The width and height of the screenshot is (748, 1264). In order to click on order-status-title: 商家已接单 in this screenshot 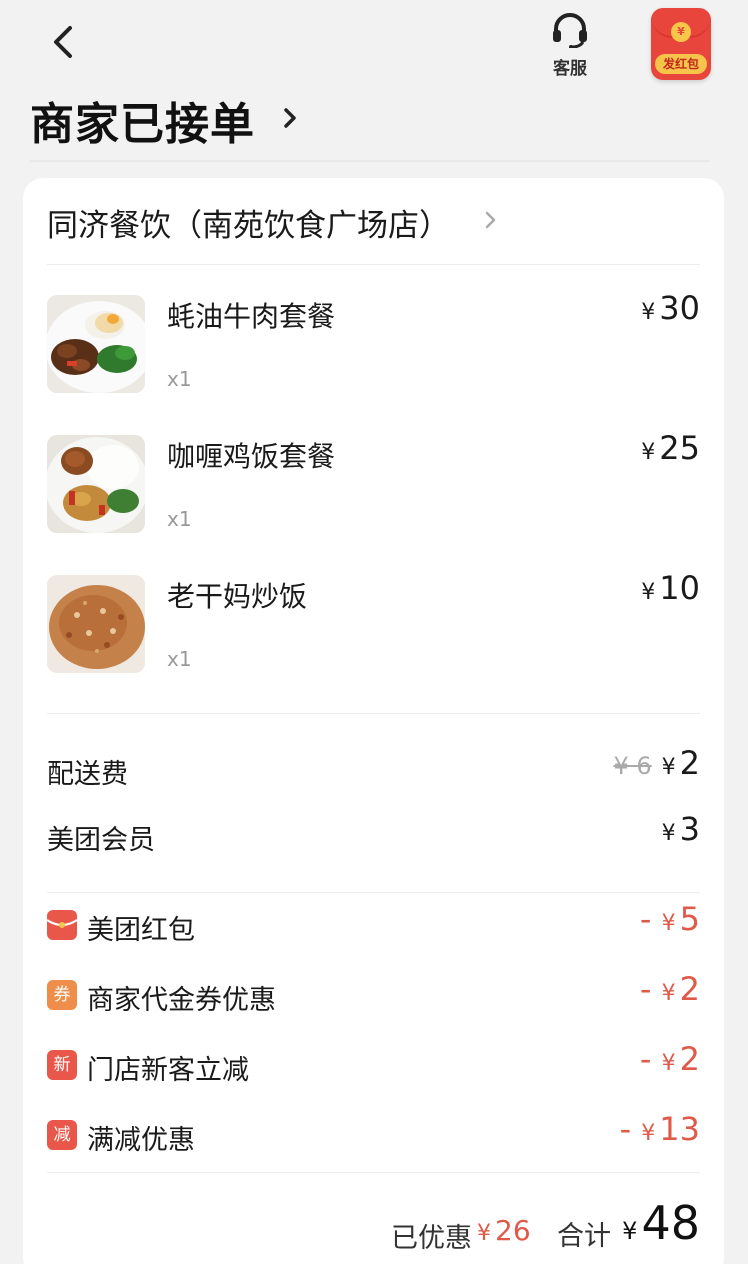, I will do `click(142, 120)`.